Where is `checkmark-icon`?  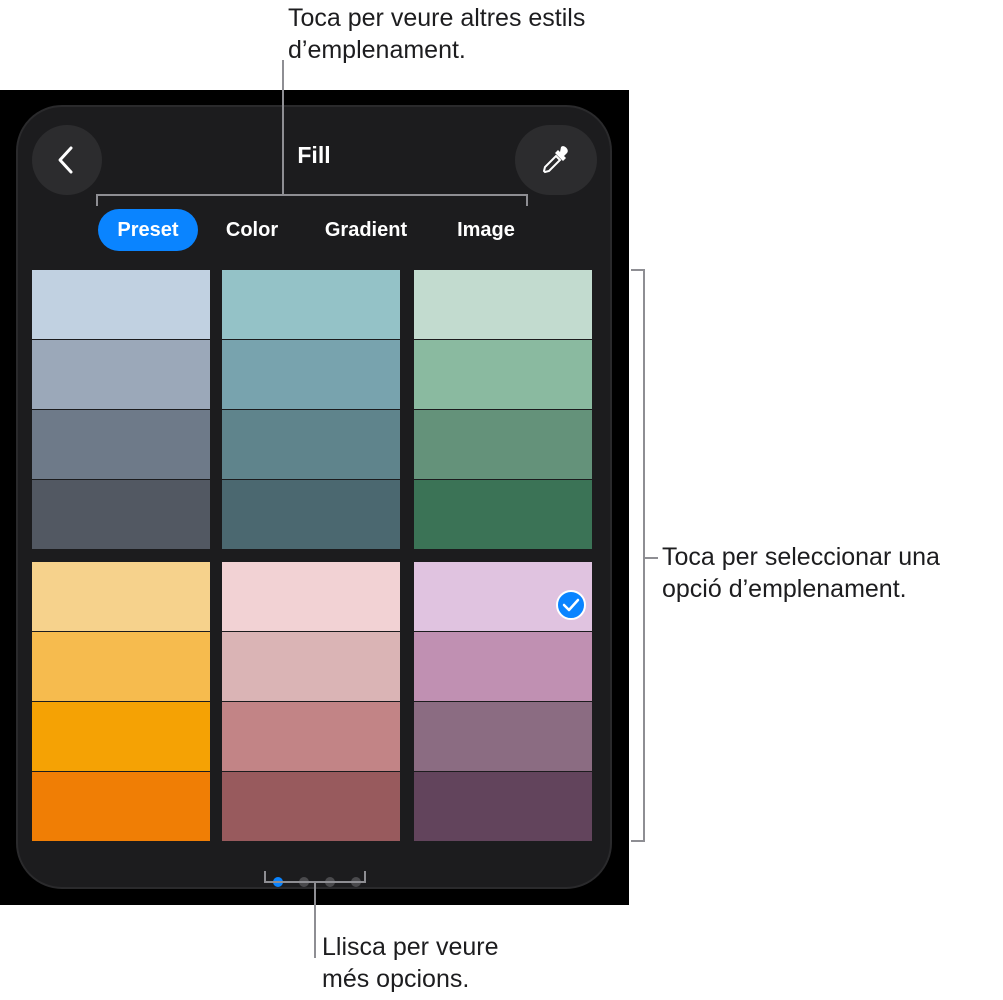 checkmark-icon is located at coordinates (571, 605).